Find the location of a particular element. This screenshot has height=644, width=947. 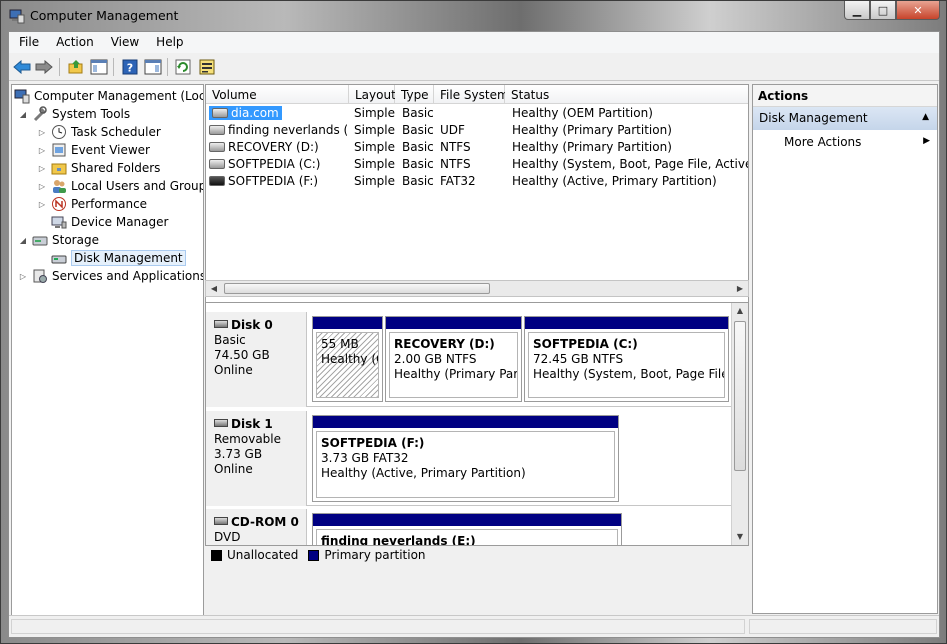

folder-up-icon is located at coordinates (75, 67).